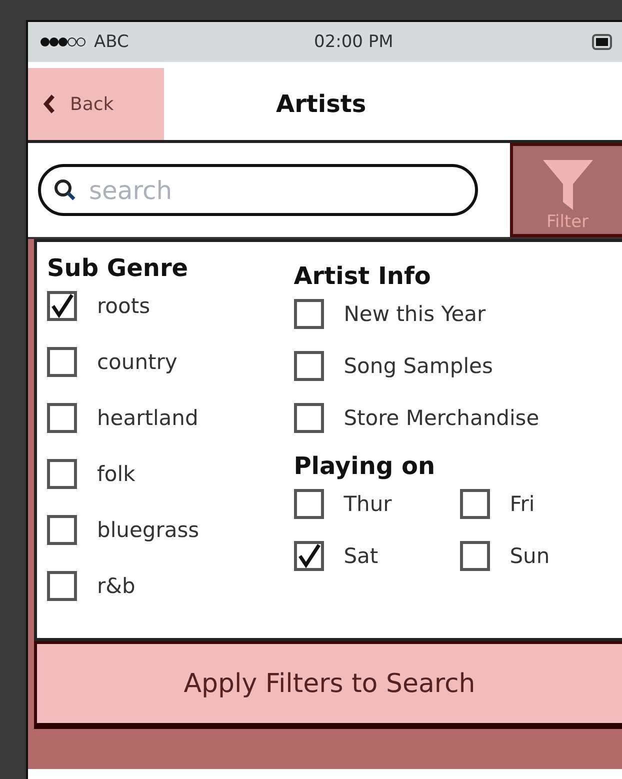 The width and height of the screenshot is (622, 779). What do you see at coordinates (354, 42) in the screenshot?
I see `clock-time: 02:00 PM` at bounding box center [354, 42].